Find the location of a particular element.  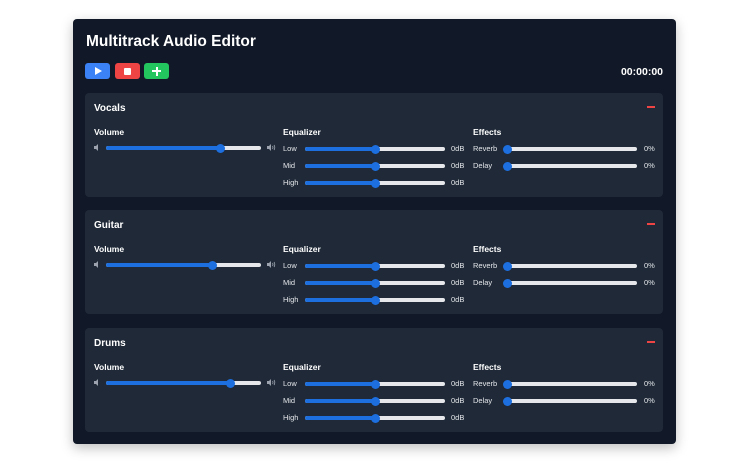

stop-button is located at coordinates (127, 71).